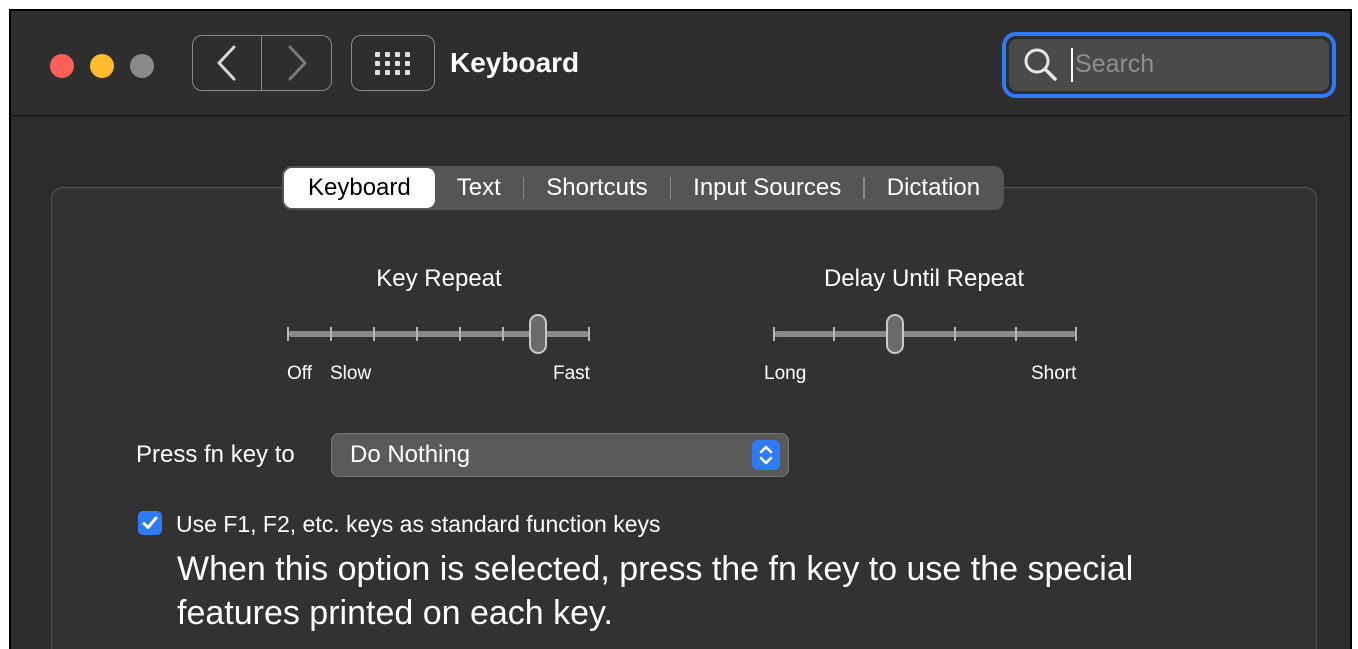 This screenshot has height=649, width=1358. I want to click on close-window-button, so click(62, 66).